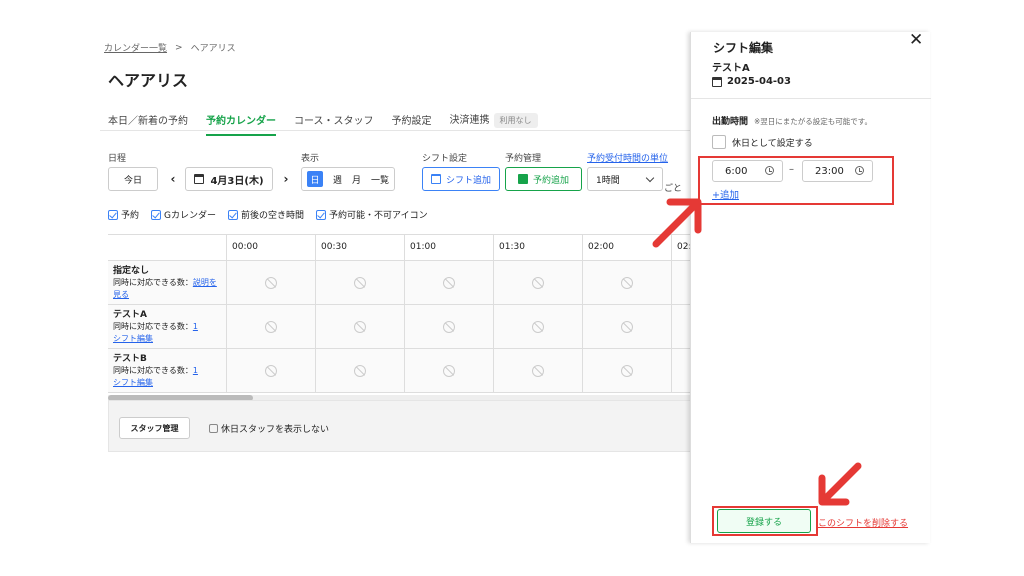 Image resolution: width=1024 pixels, height=576 pixels. I want to click on today-button: 今日, so click(133, 179).